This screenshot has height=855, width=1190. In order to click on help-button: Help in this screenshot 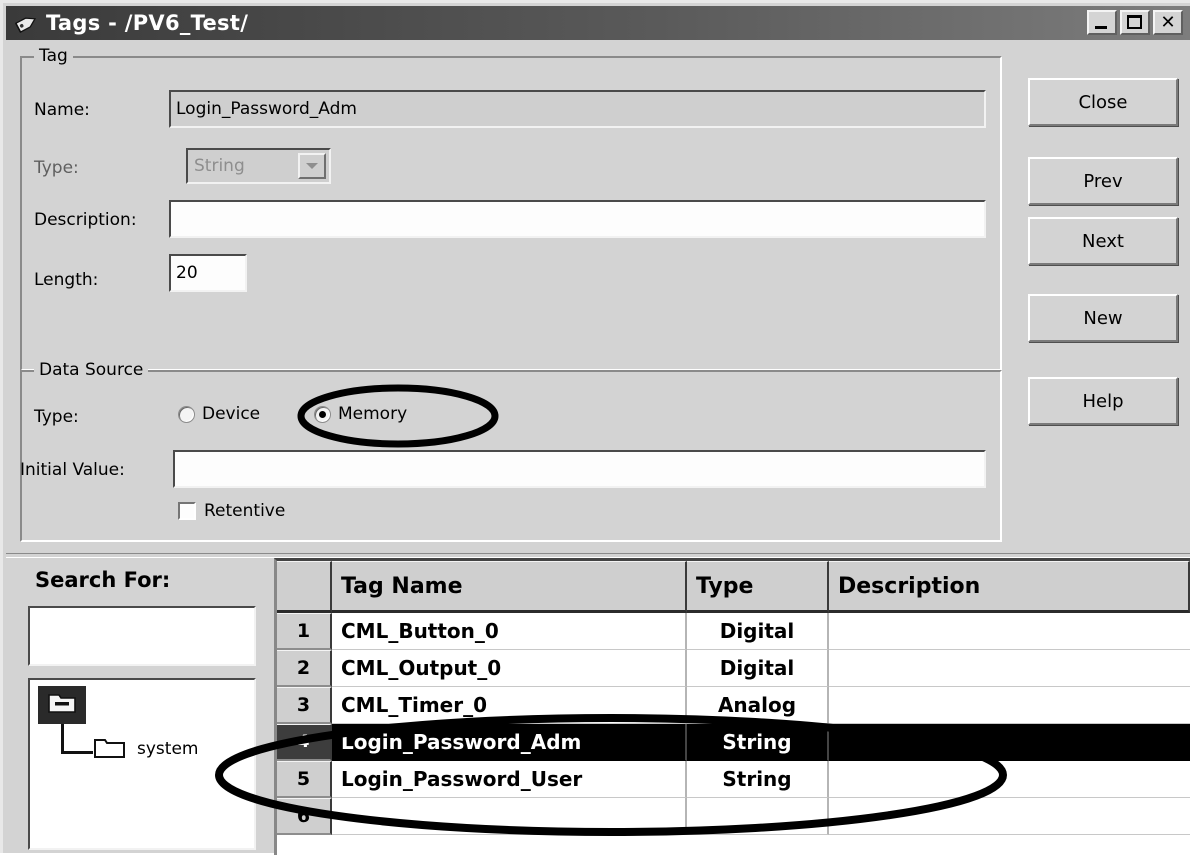, I will do `click(1103, 401)`.